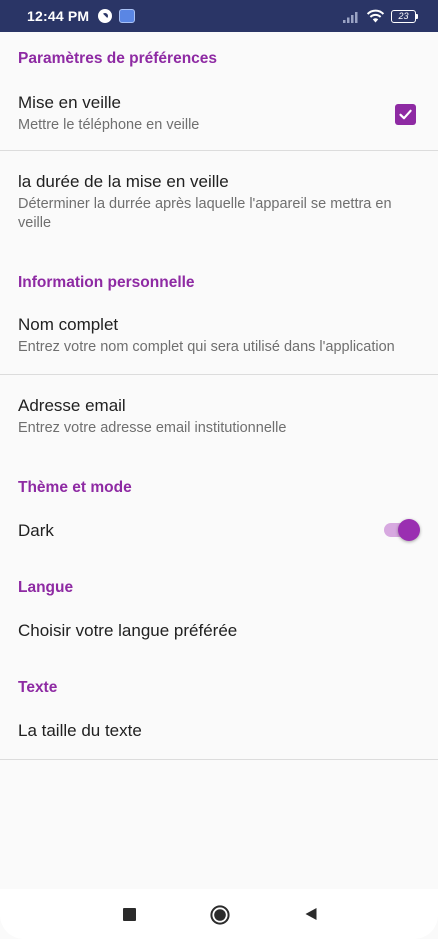 The height and width of the screenshot is (939, 438). I want to click on pref-language-title: Choisir votre langue préférée, so click(128, 630).